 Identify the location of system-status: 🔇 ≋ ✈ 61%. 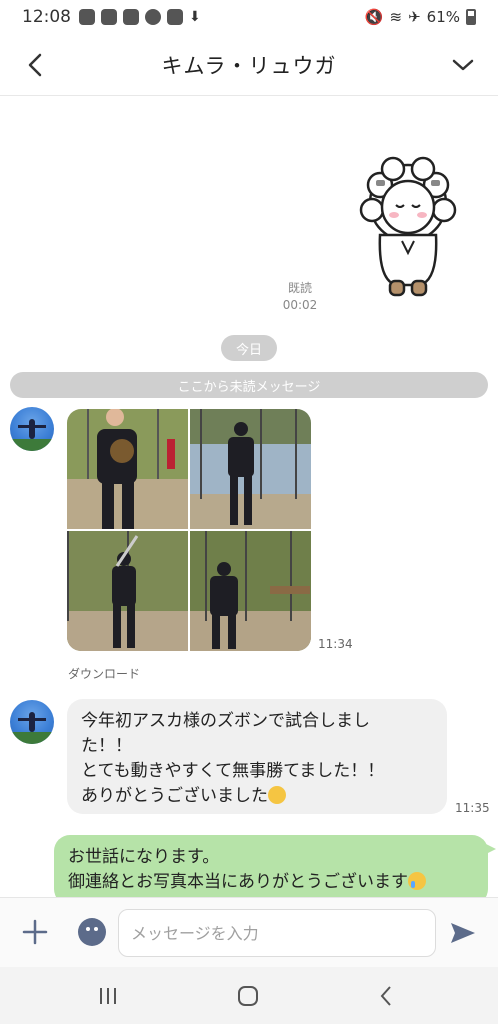
(420, 17).